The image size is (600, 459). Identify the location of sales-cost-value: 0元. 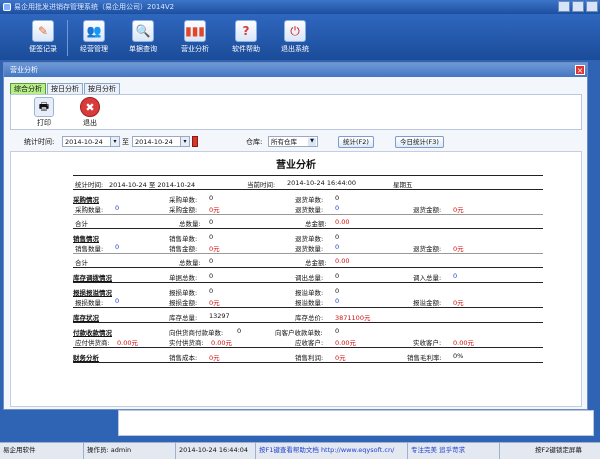
(214, 358).